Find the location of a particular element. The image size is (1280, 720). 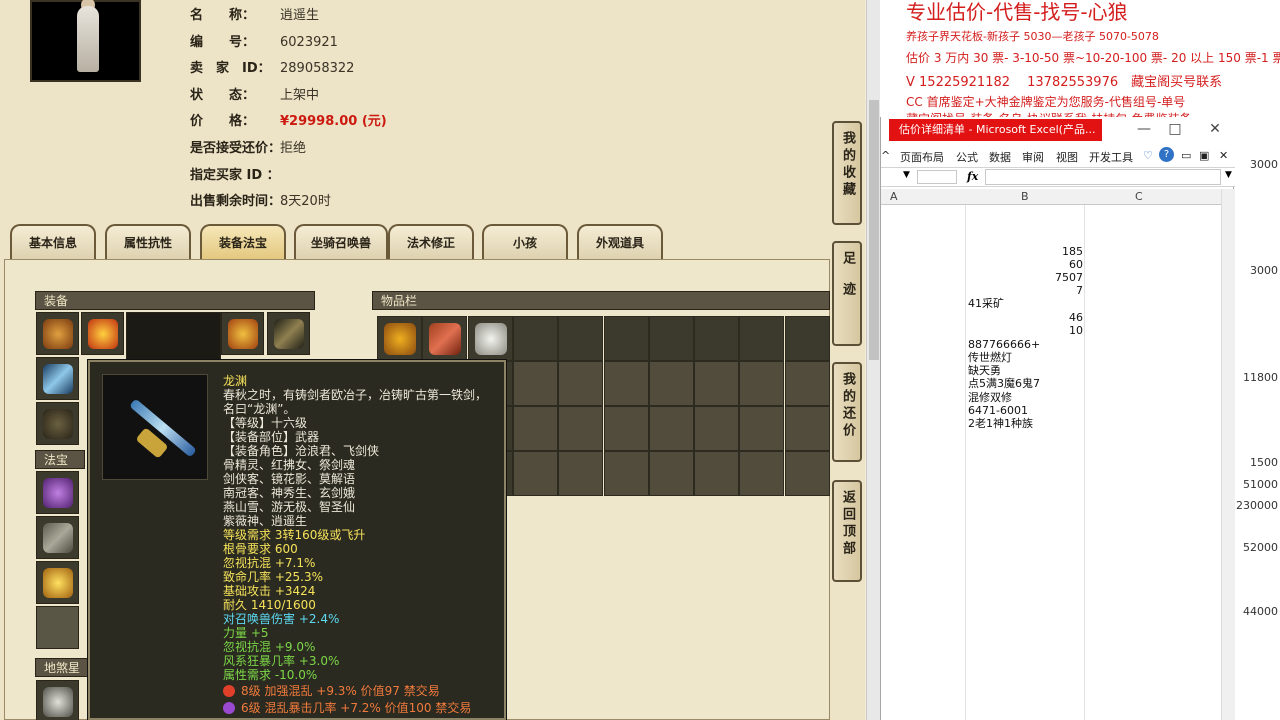

buyer-label: 指定买家 ID ： is located at coordinates (235, 175).